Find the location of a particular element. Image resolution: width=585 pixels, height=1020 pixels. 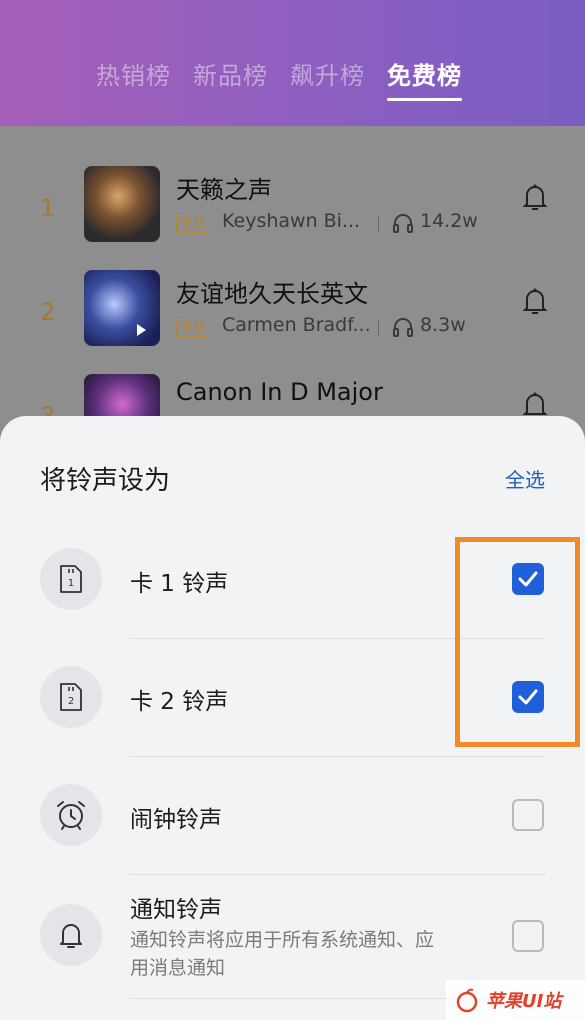

sim-card-2-glyph: 2 is located at coordinates (71, 697).